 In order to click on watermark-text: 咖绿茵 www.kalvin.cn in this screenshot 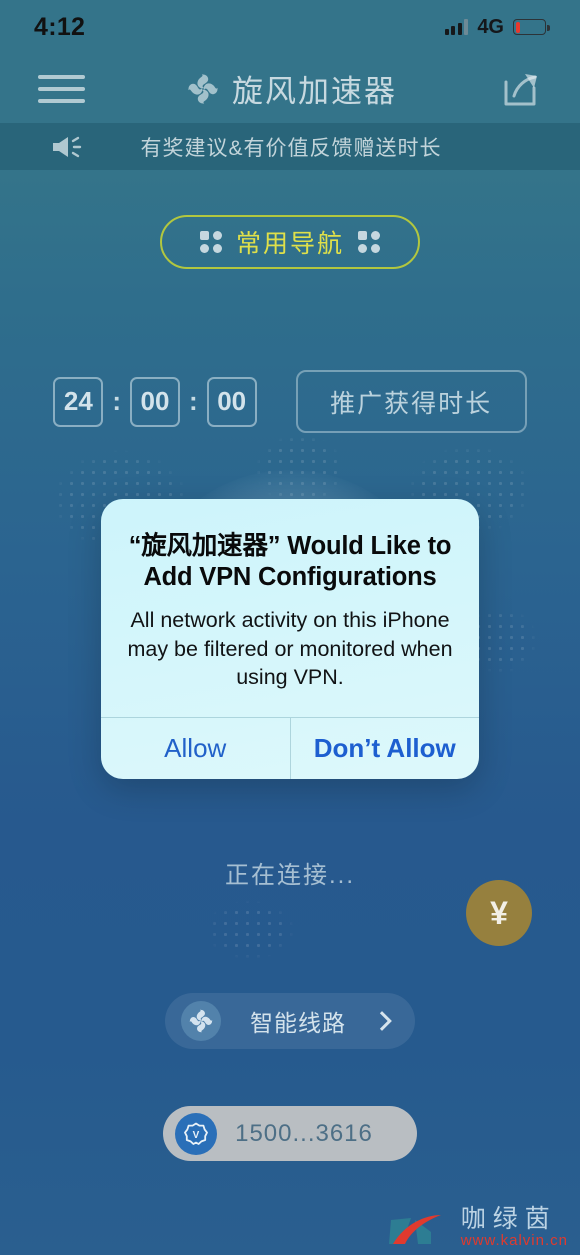, I will do `click(514, 1226)`.